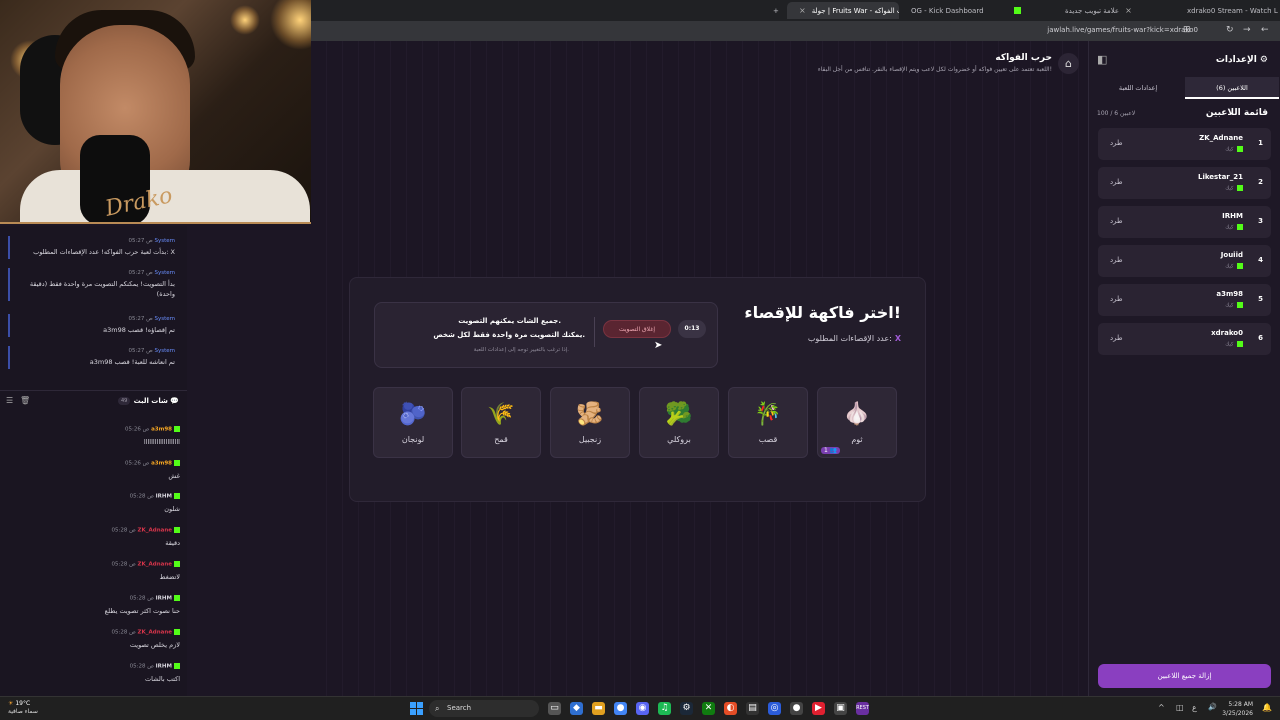 Image resolution: width=1280 pixels, height=720 pixels. I want to click on tab-fruits-war: ×جولة | Fruits War - حرب الفواكه, so click(843, 10).